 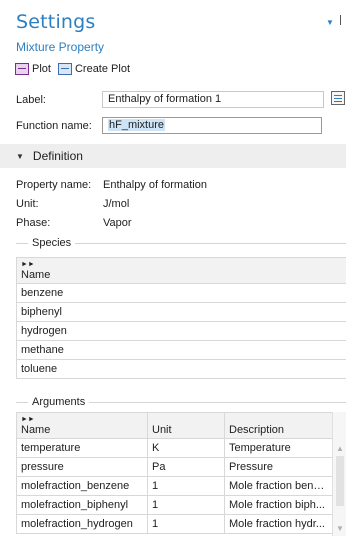 What do you see at coordinates (59, 402) in the screenshot?
I see `arguments-group-label: Arguments` at bounding box center [59, 402].